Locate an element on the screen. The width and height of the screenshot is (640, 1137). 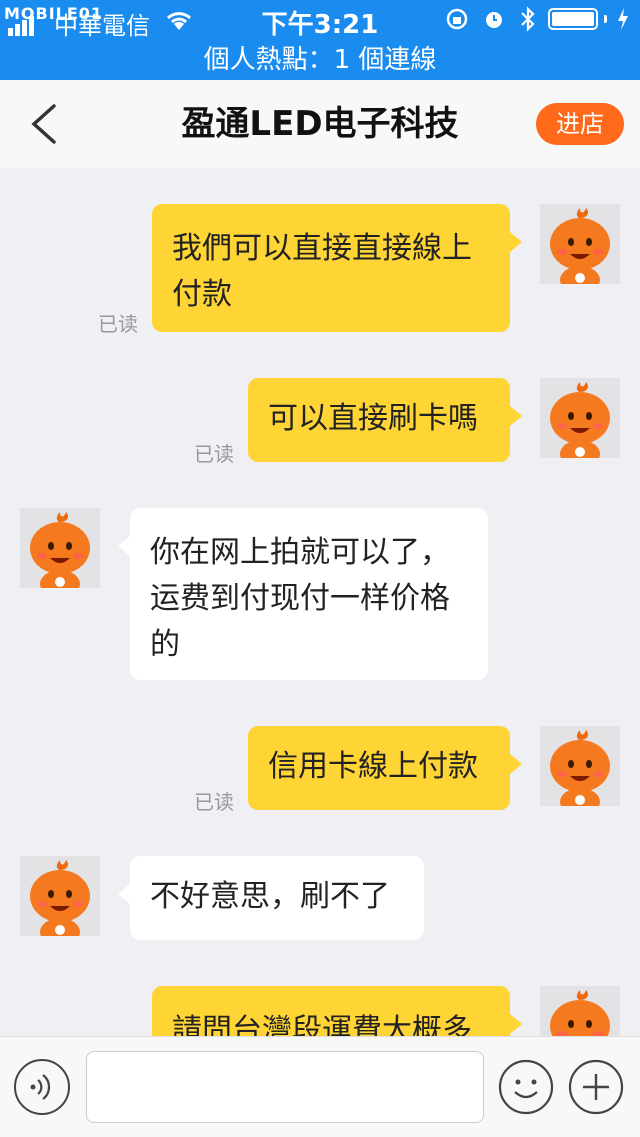
battery-icon is located at coordinates (572, 19).